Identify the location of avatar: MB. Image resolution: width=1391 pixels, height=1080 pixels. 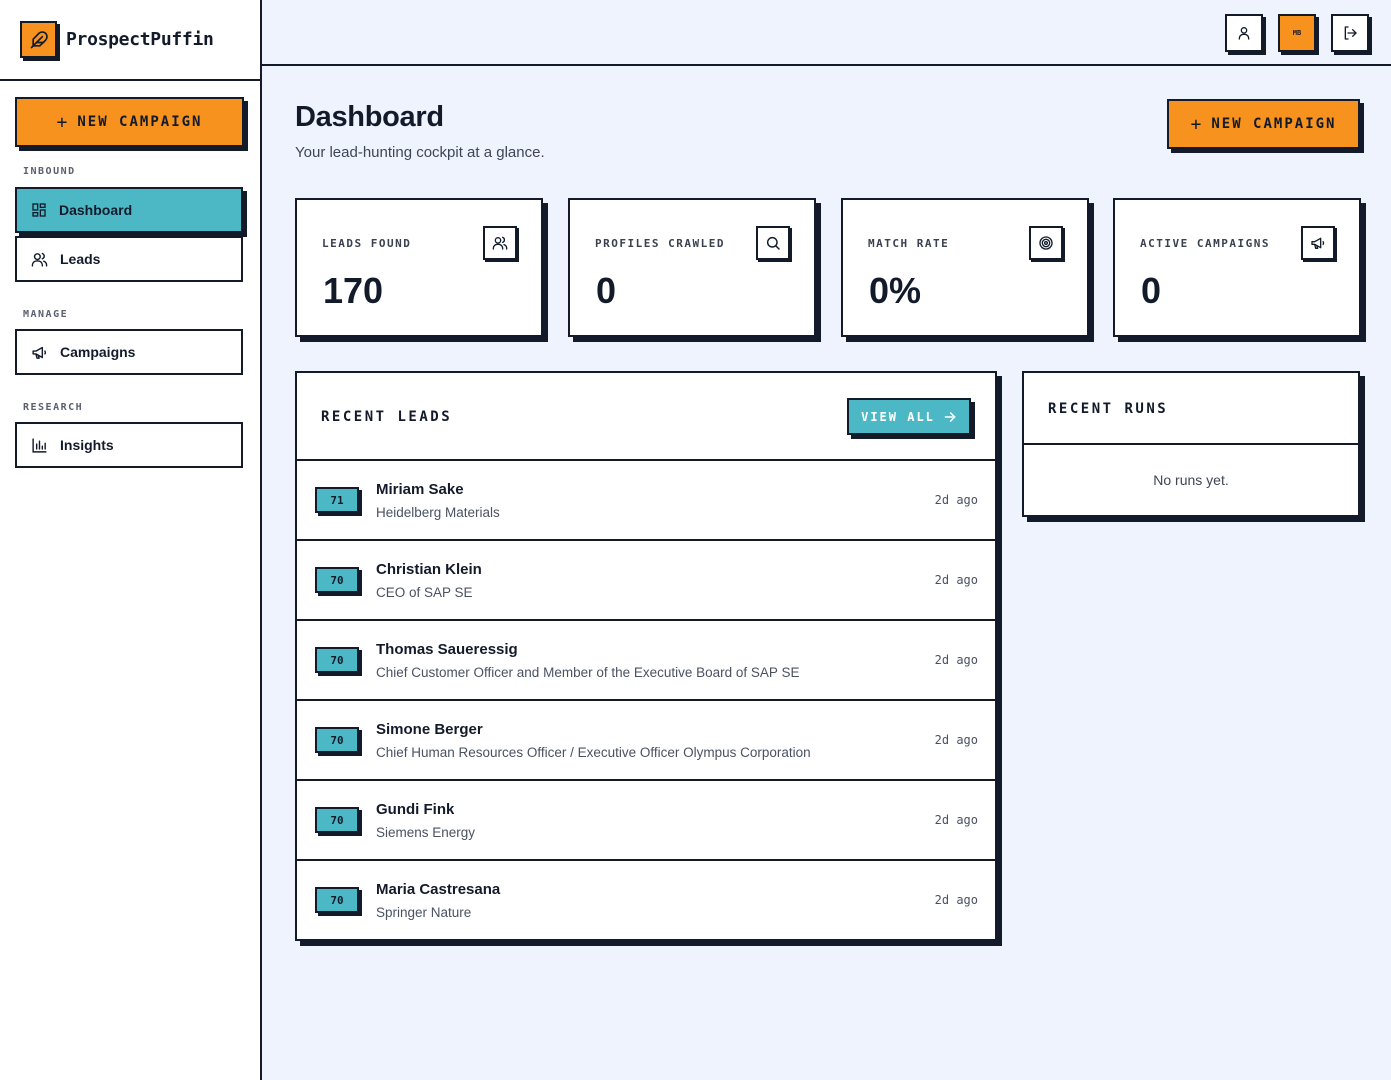
(1297, 33).